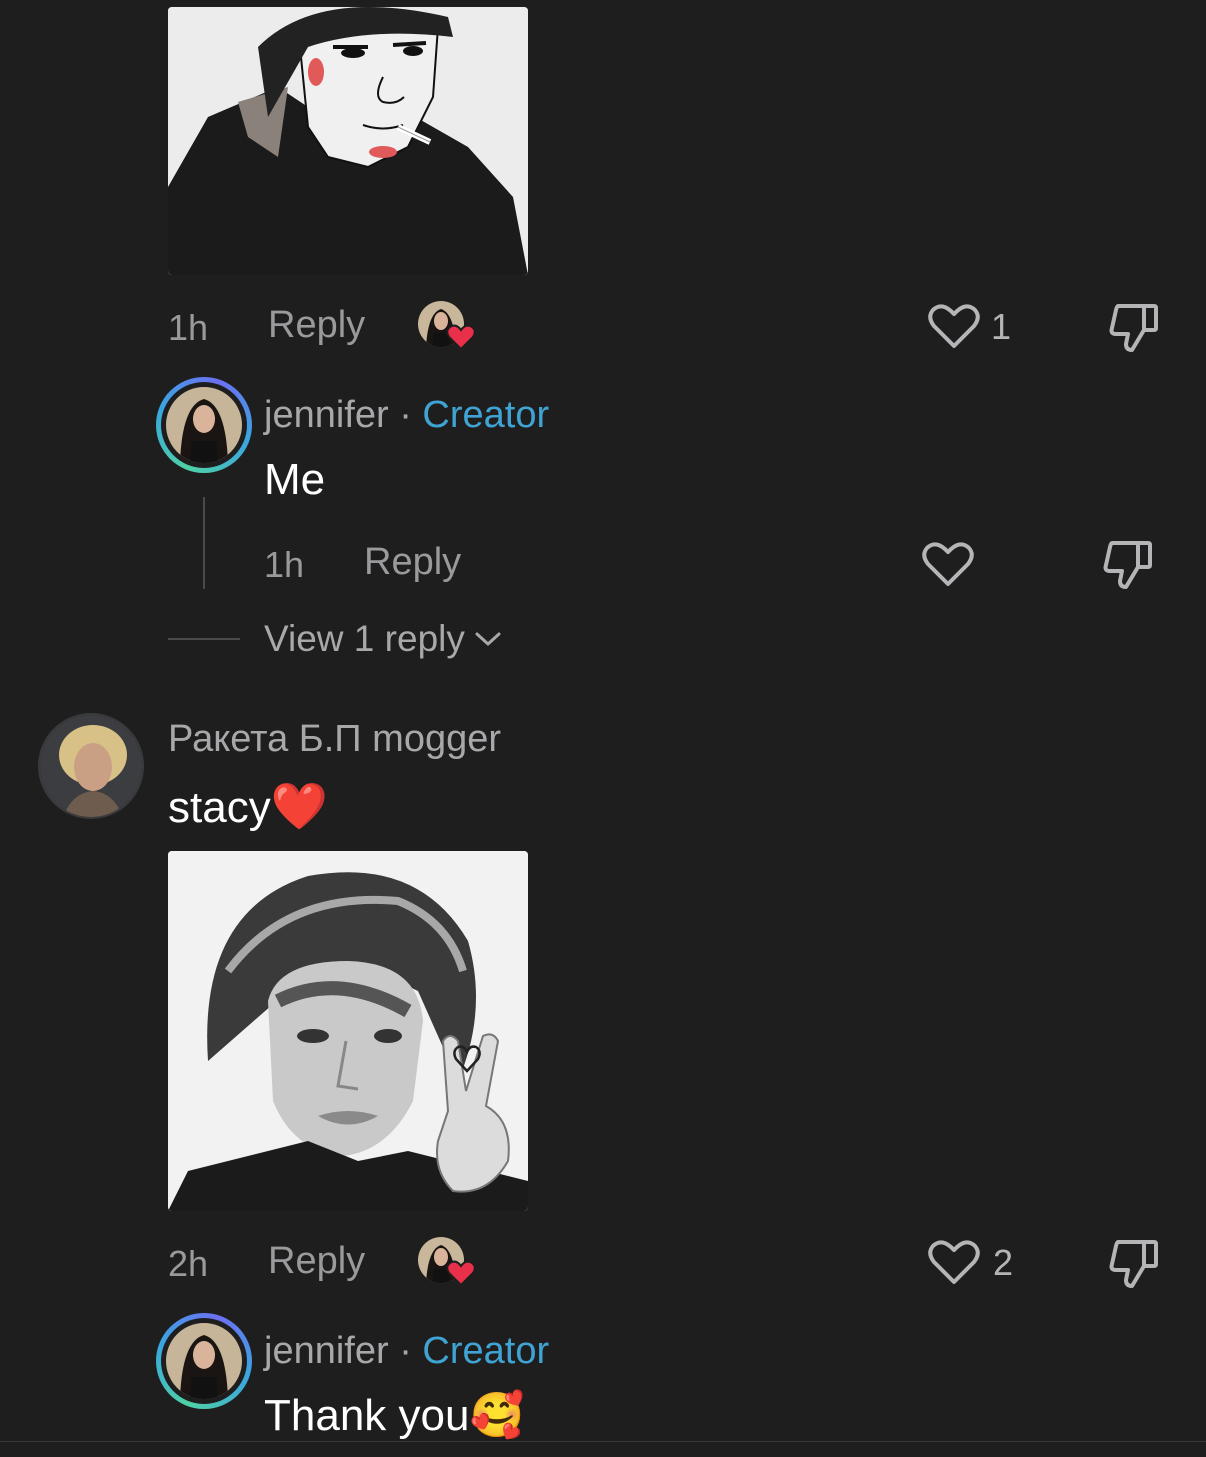 The width and height of the screenshot is (1206, 1457). I want to click on view-replies-divider, so click(204, 639).